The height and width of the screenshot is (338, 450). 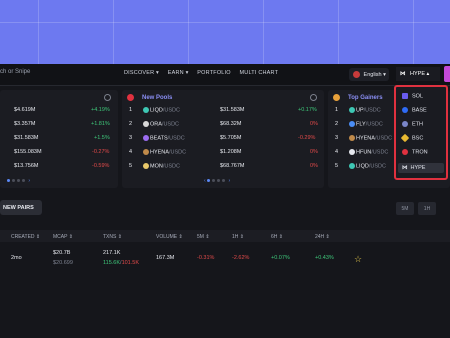 What do you see at coordinates (25, 110) in the screenshot?
I see `mcap-value: $4.619M` at bounding box center [25, 110].